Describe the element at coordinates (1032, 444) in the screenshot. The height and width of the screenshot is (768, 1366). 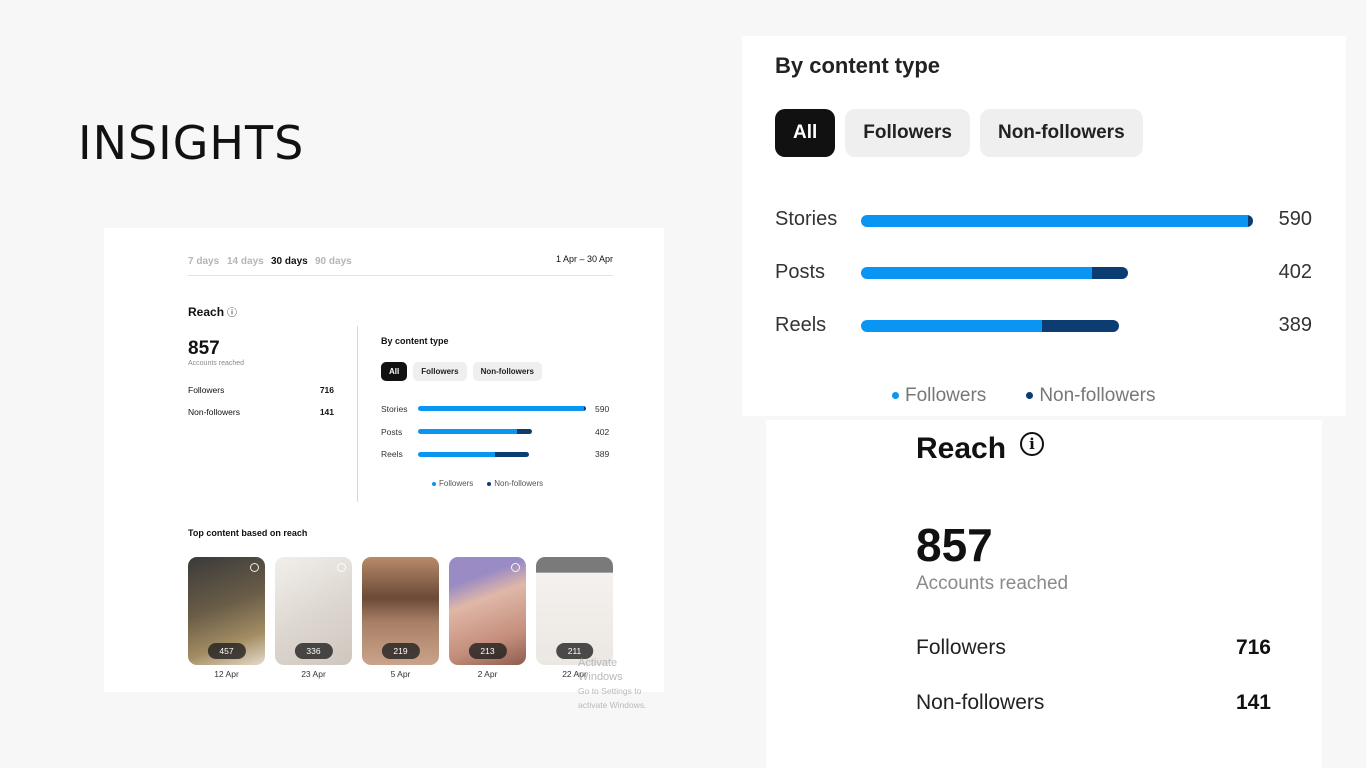
I see `info-icon: i` at that location.